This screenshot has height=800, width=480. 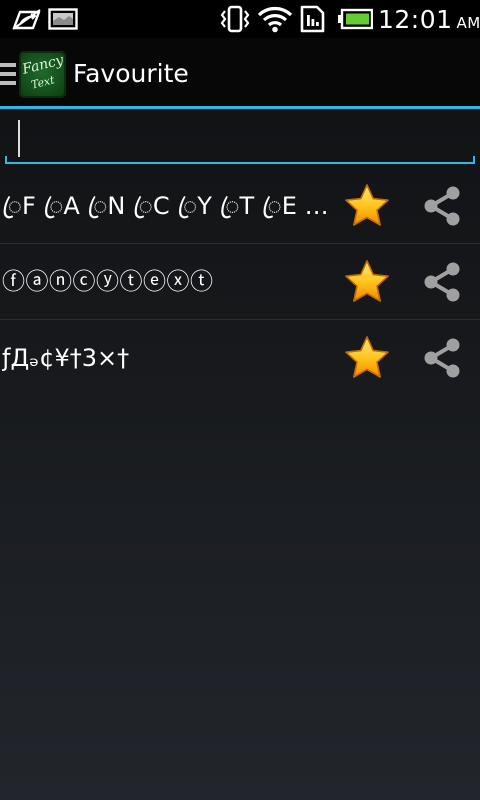 I want to click on fancy-text-item: ⓕⓐⓝⓒⓨⓣⓔⓧⓣ, so click(x=167, y=282).